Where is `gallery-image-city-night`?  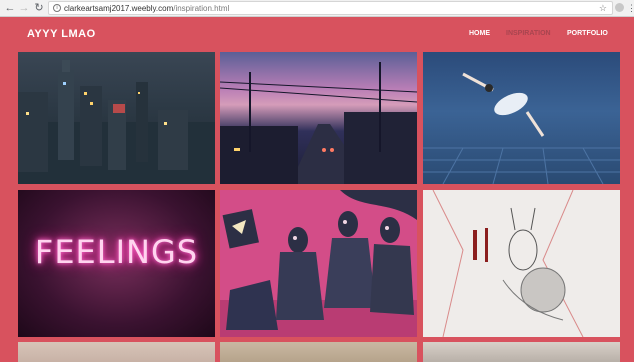 gallery-image-city-night is located at coordinates (116, 118).